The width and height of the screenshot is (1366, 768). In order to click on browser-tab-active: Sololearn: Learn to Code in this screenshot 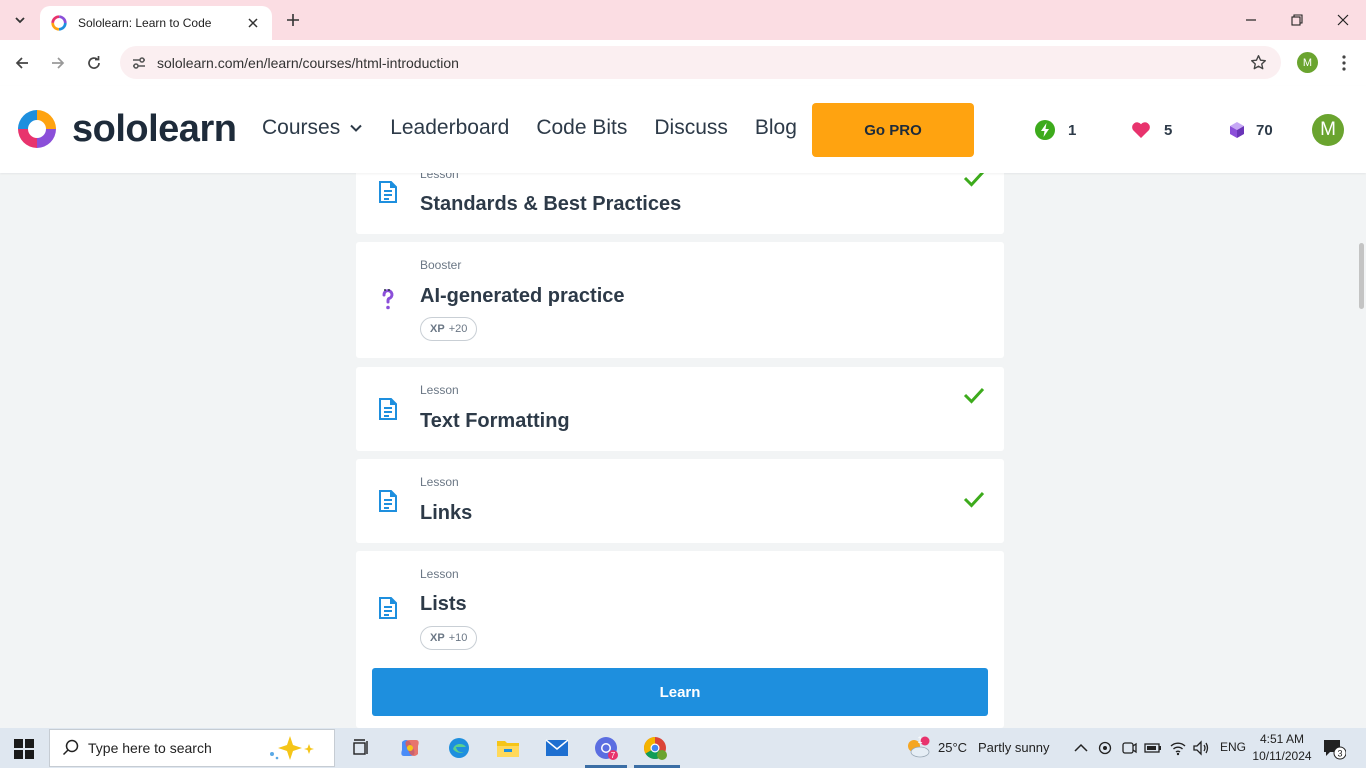, I will do `click(156, 23)`.